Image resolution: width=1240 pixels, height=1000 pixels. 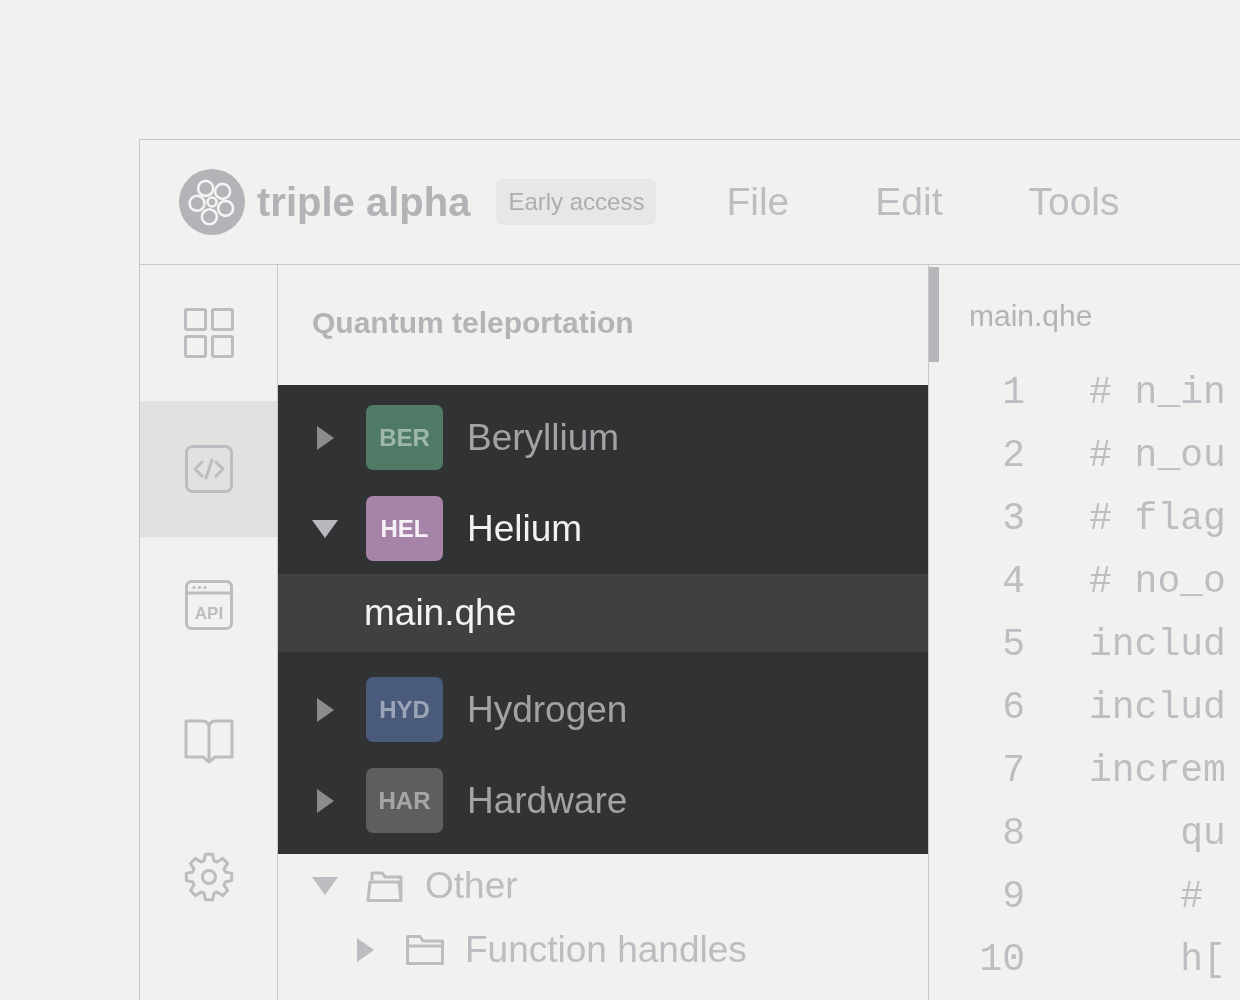 What do you see at coordinates (547, 709) in the screenshot?
I see `project-name: Hydrogen` at bounding box center [547, 709].